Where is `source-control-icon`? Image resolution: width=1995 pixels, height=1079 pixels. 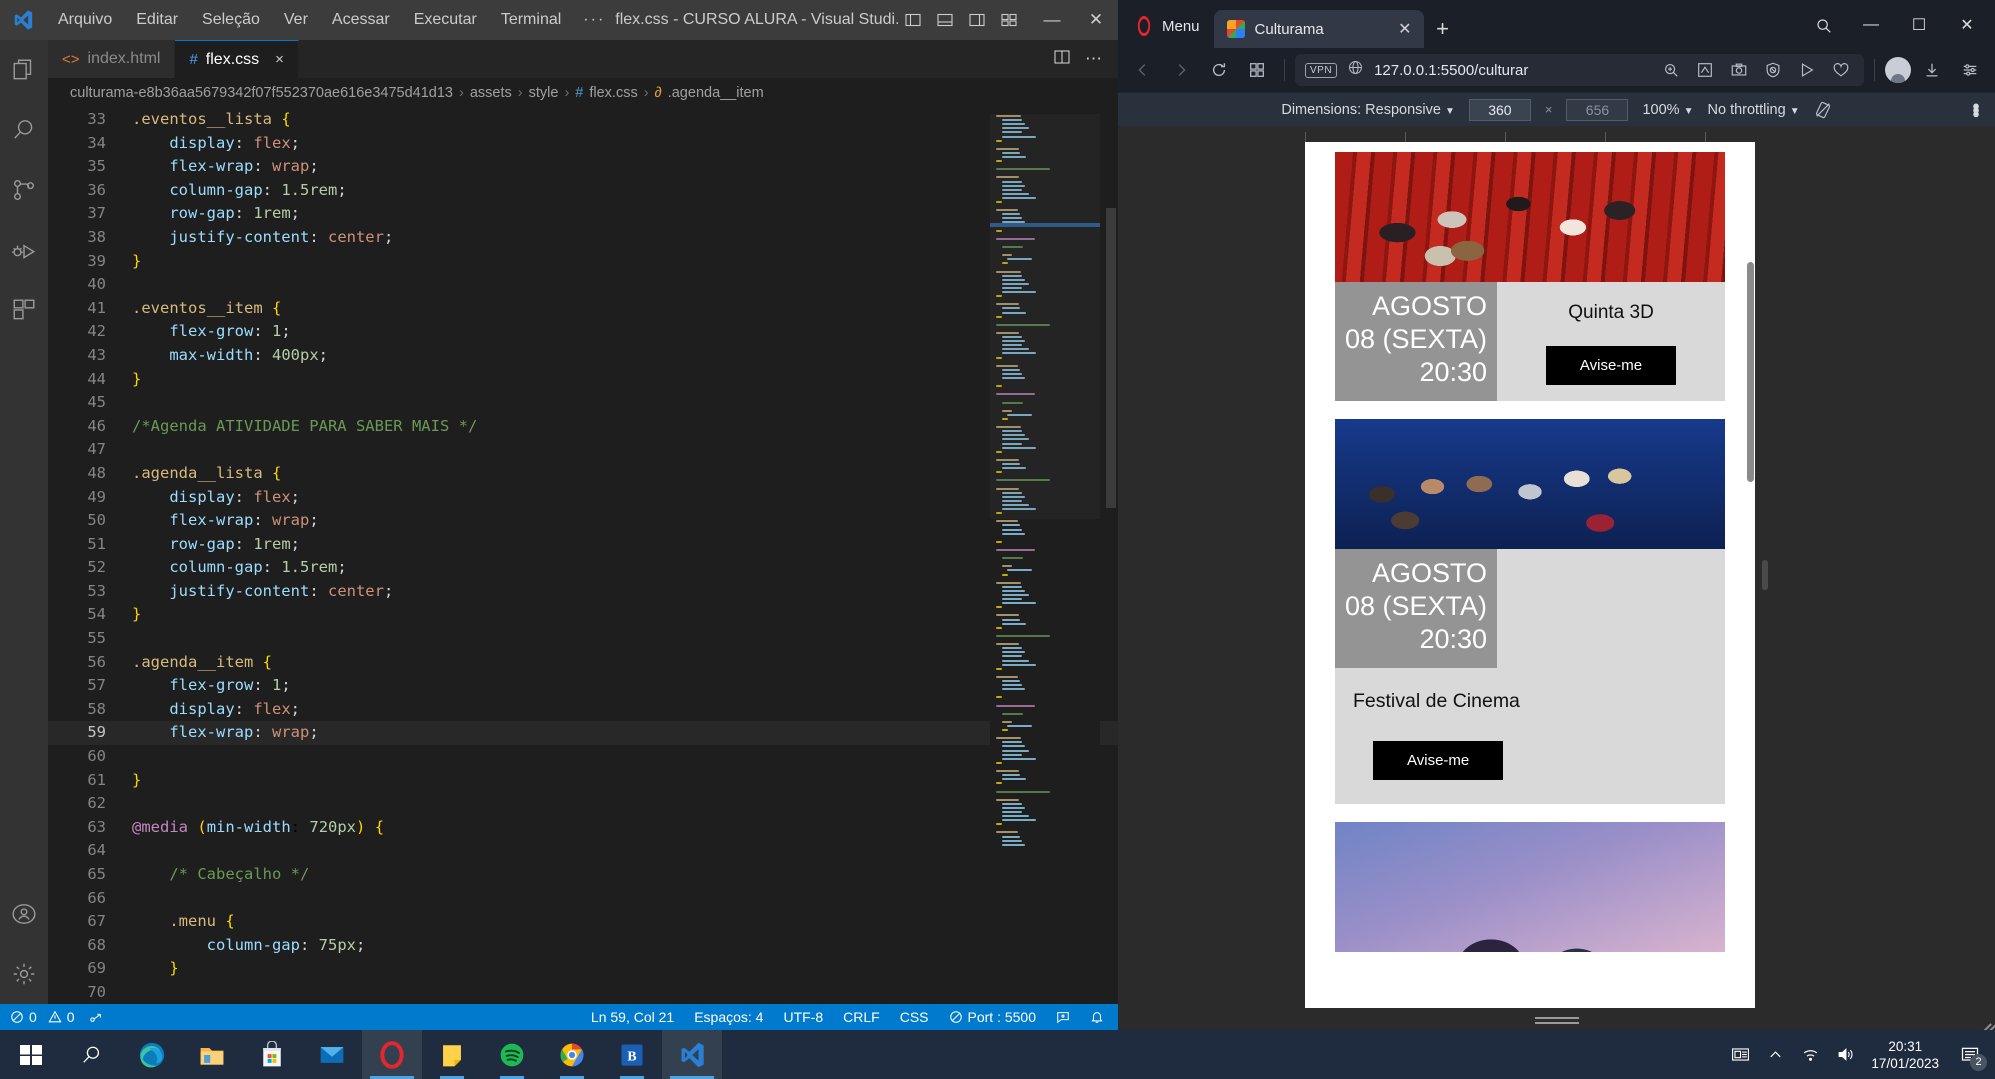
source-control-icon is located at coordinates (24, 190).